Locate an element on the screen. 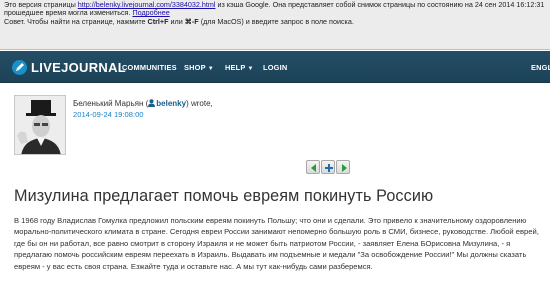 The height and width of the screenshot is (291, 550). wrote-label: ) wrote, is located at coordinates (199, 103).